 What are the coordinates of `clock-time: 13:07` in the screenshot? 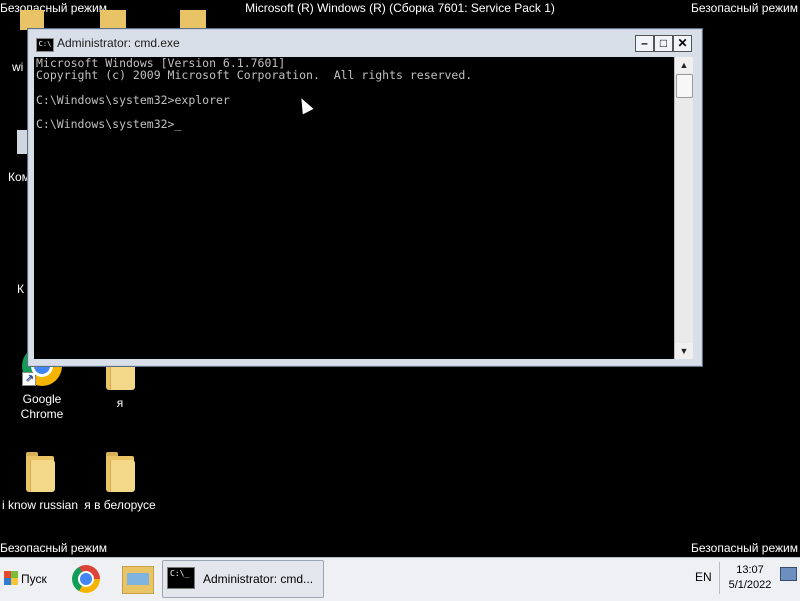 It's located at (750, 570).